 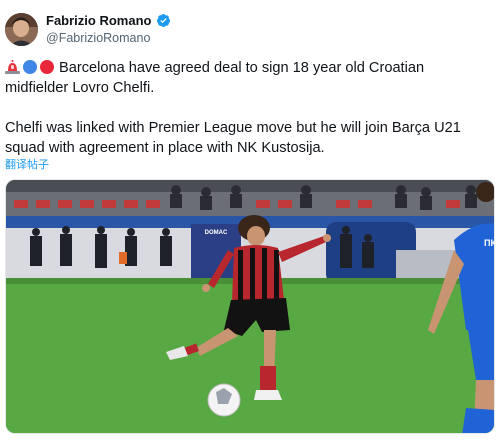 What do you see at coordinates (98, 20) in the screenshot?
I see `author-display-name: Fabrizio Romano` at bounding box center [98, 20].